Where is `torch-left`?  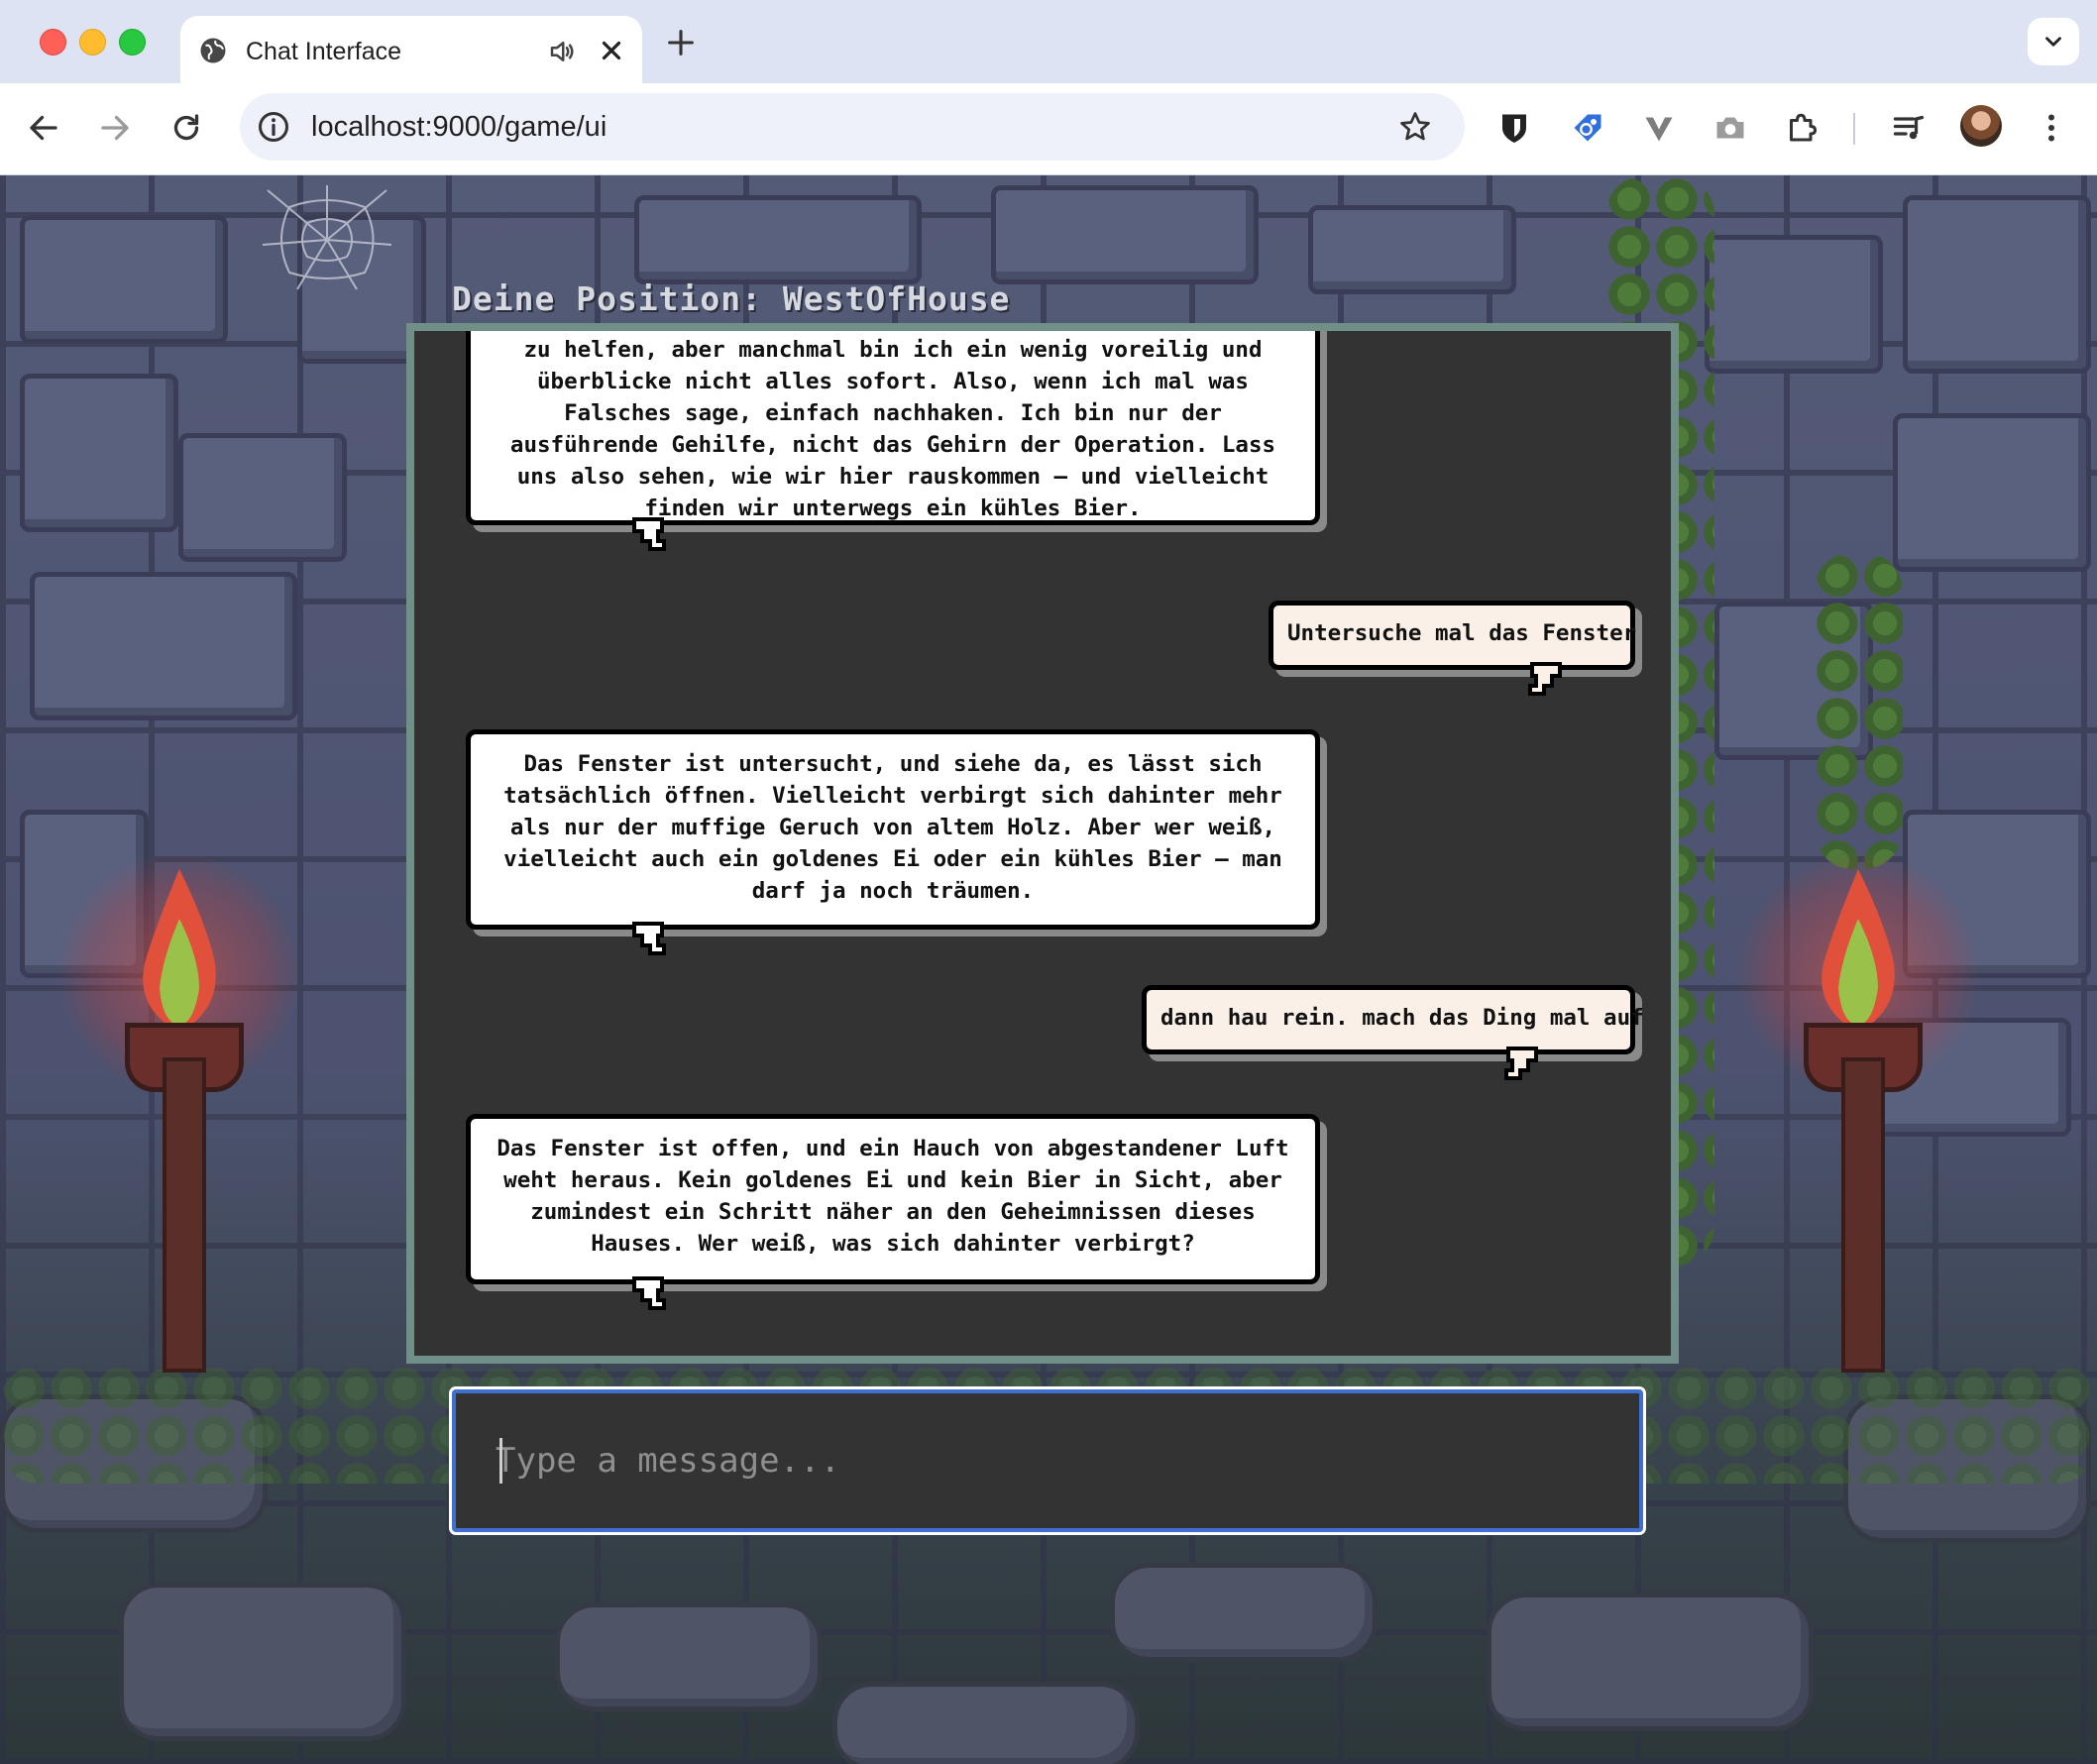 torch-left is located at coordinates (179, 1091).